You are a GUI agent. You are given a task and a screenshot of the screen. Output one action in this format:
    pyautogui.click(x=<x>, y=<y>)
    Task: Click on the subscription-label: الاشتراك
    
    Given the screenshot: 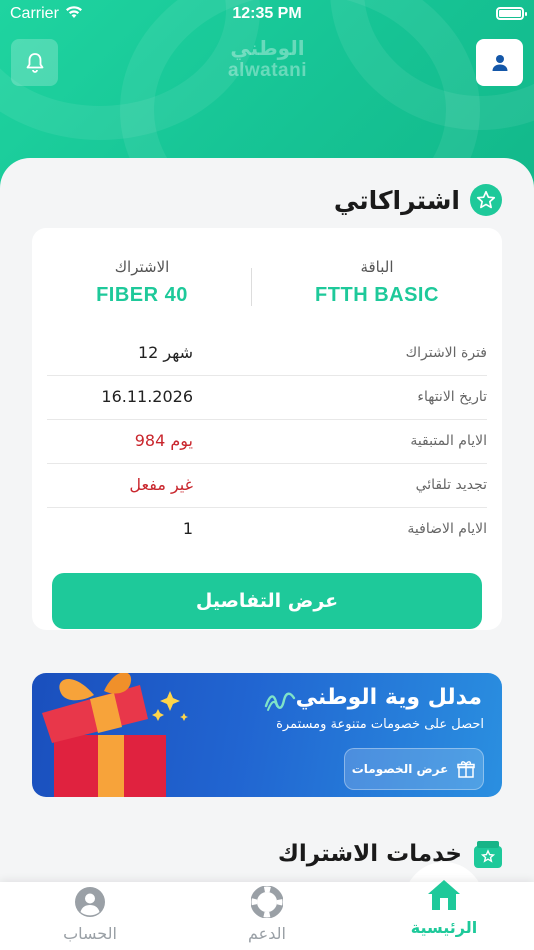 What is the action you would take?
    pyautogui.click(x=142, y=267)
    